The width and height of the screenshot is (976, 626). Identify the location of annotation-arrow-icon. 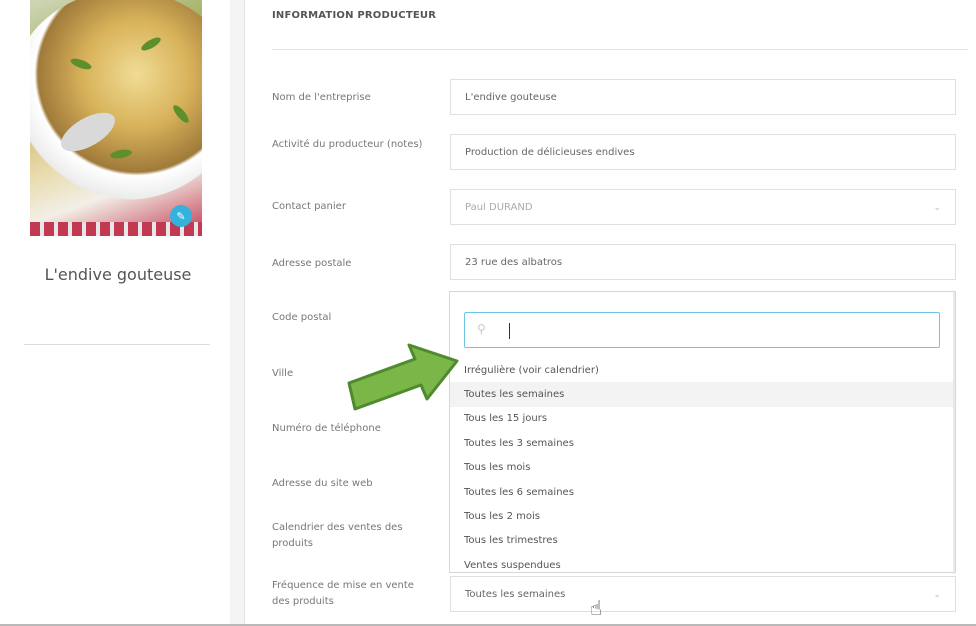
(403, 377).